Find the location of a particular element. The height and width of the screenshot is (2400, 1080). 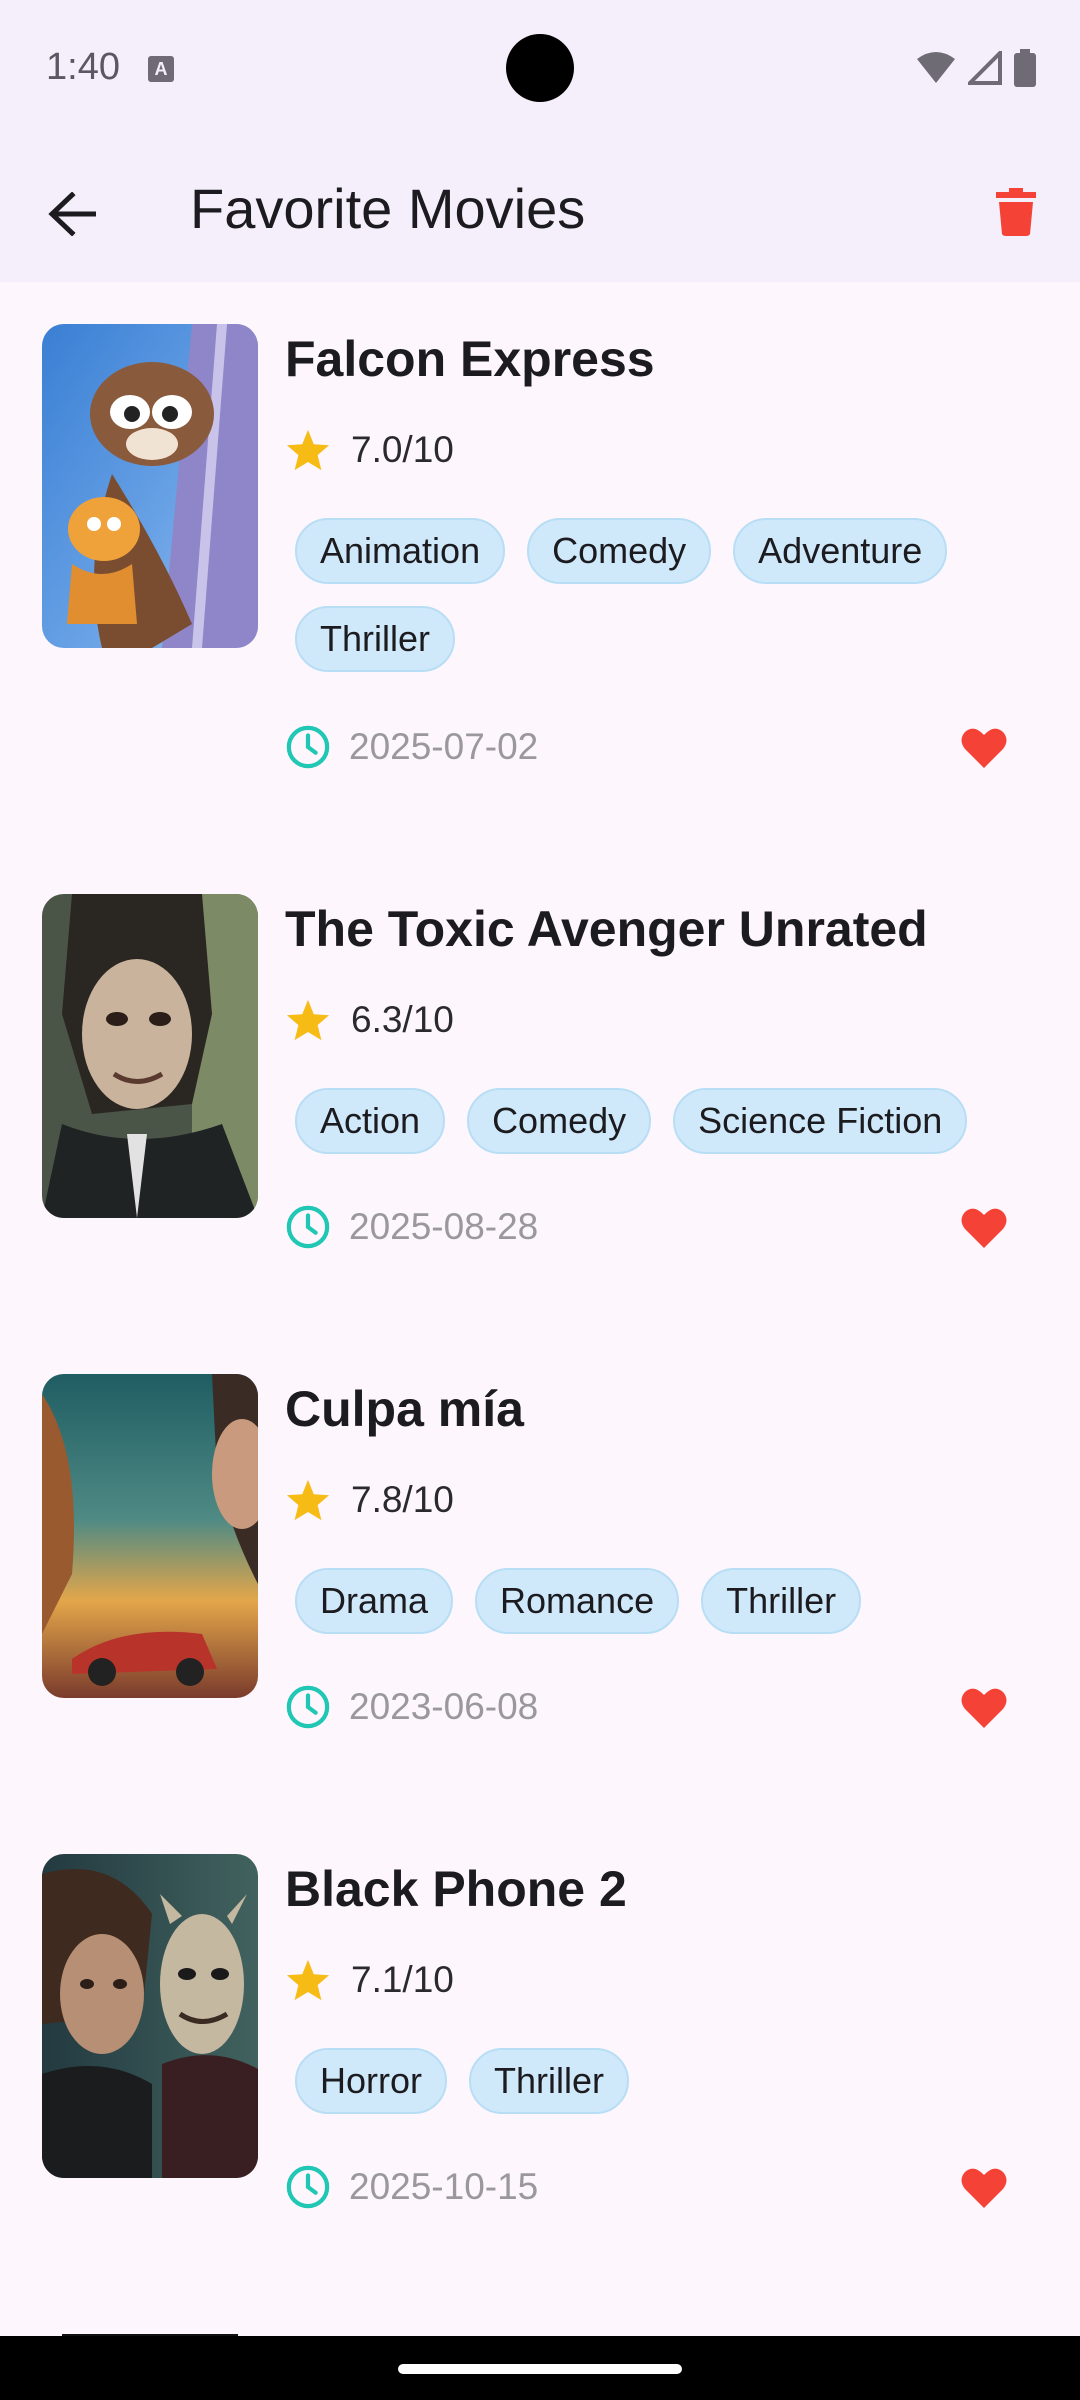

genre-chip: Romance is located at coordinates (577, 1601).